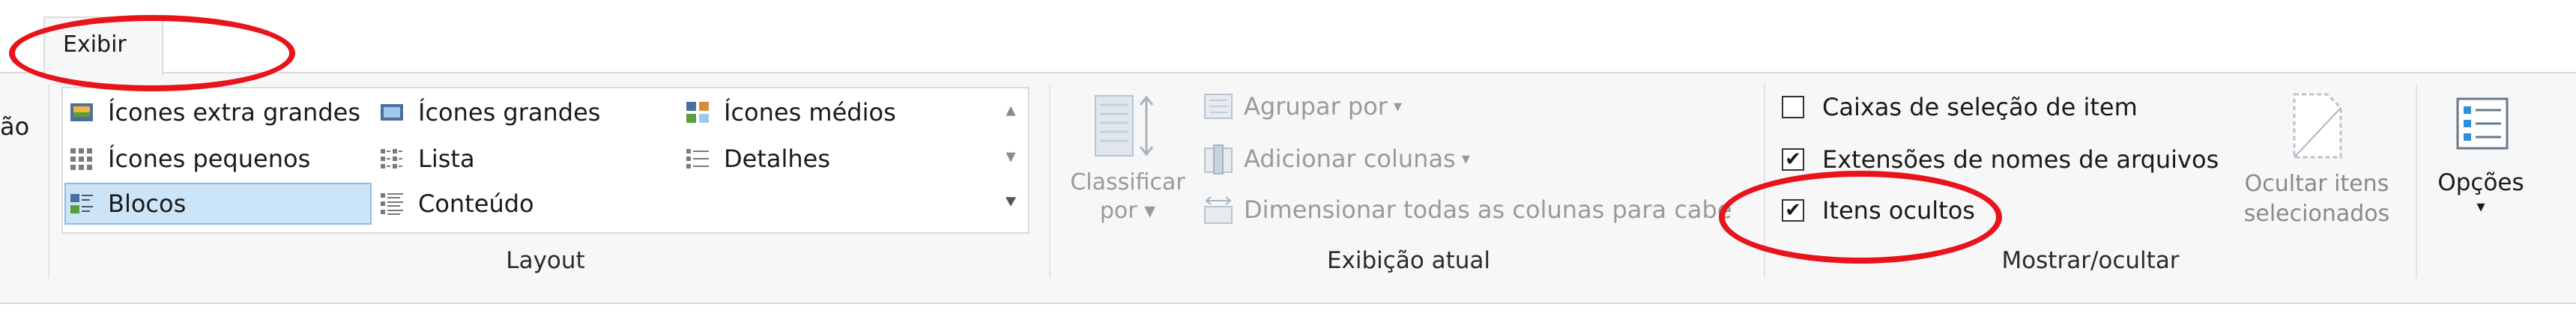  What do you see at coordinates (392, 112) in the screenshot?
I see `large-icons-icon` at bounding box center [392, 112].